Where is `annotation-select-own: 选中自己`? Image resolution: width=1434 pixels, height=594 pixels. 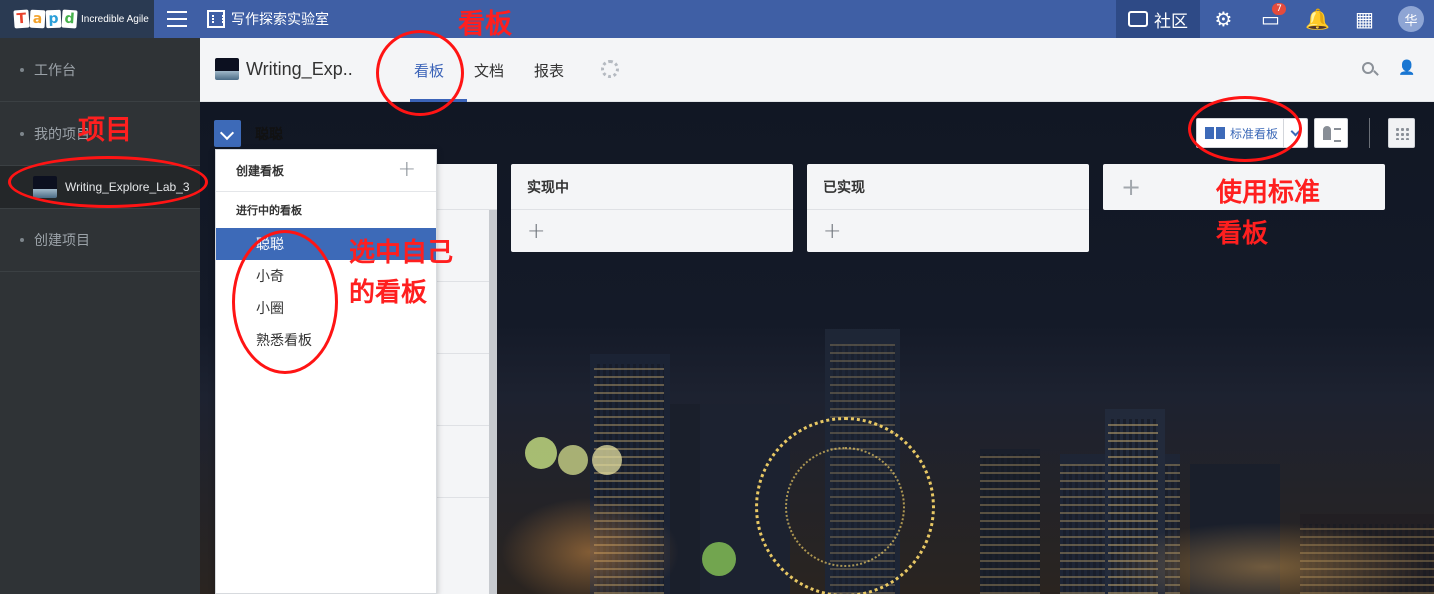 annotation-select-own: 选中自己 is located at coordinates (401, 253).